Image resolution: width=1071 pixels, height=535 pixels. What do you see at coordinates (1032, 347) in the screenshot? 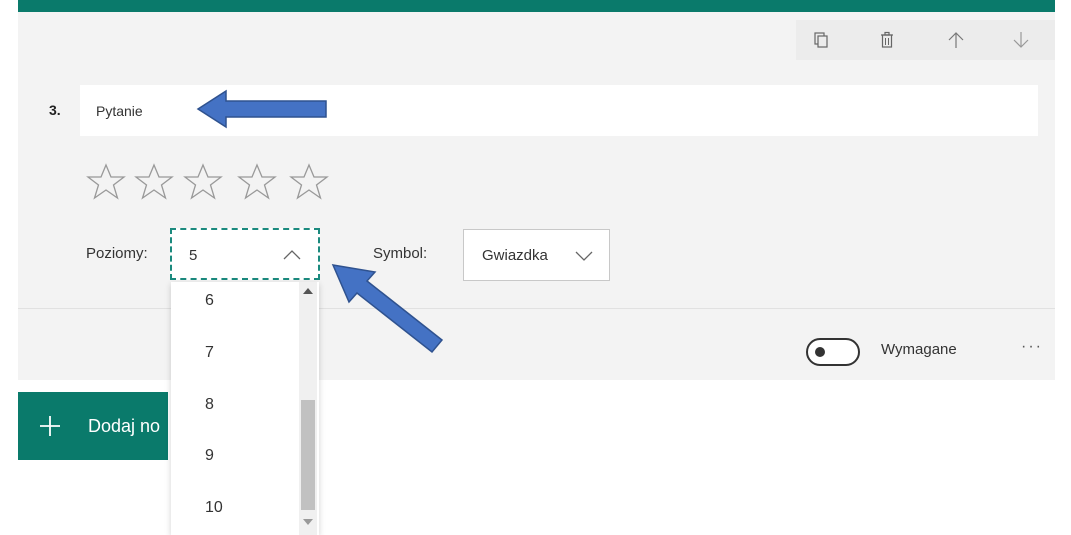
I see `more-options-button: ···` at bounding box center [1032, 347].